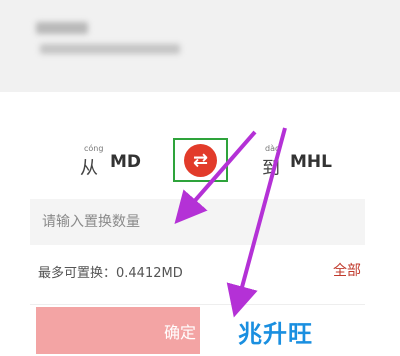 Image resolution: width=400 pixels, height=356 pixels. Describe the element at coordinates (311, 162) in the screenshot. I see `to-coin: MHL` at that location.